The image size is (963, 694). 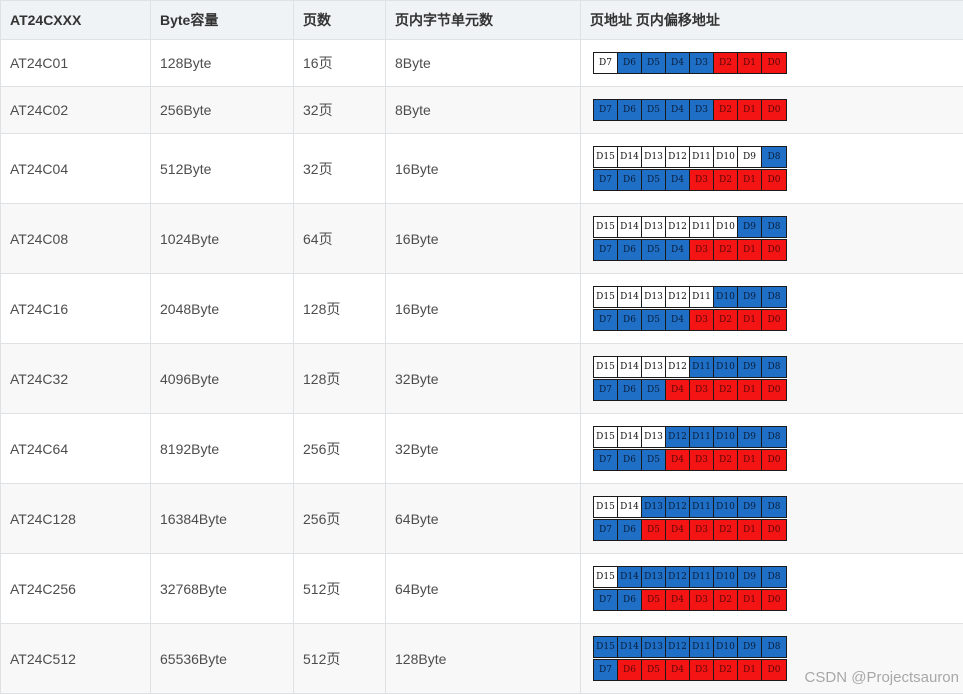 What do you see at coordinates (222, 20) in the screenshot?
I see `header-capacity: Byte容量` at bounding box center [222, 20].